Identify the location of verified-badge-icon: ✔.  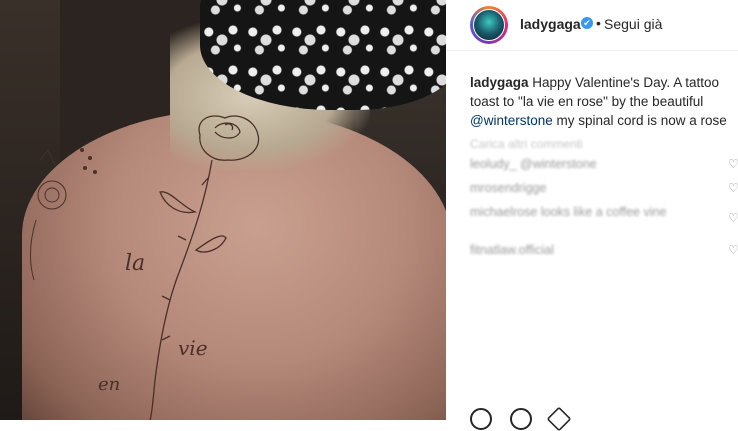
(587, 23).